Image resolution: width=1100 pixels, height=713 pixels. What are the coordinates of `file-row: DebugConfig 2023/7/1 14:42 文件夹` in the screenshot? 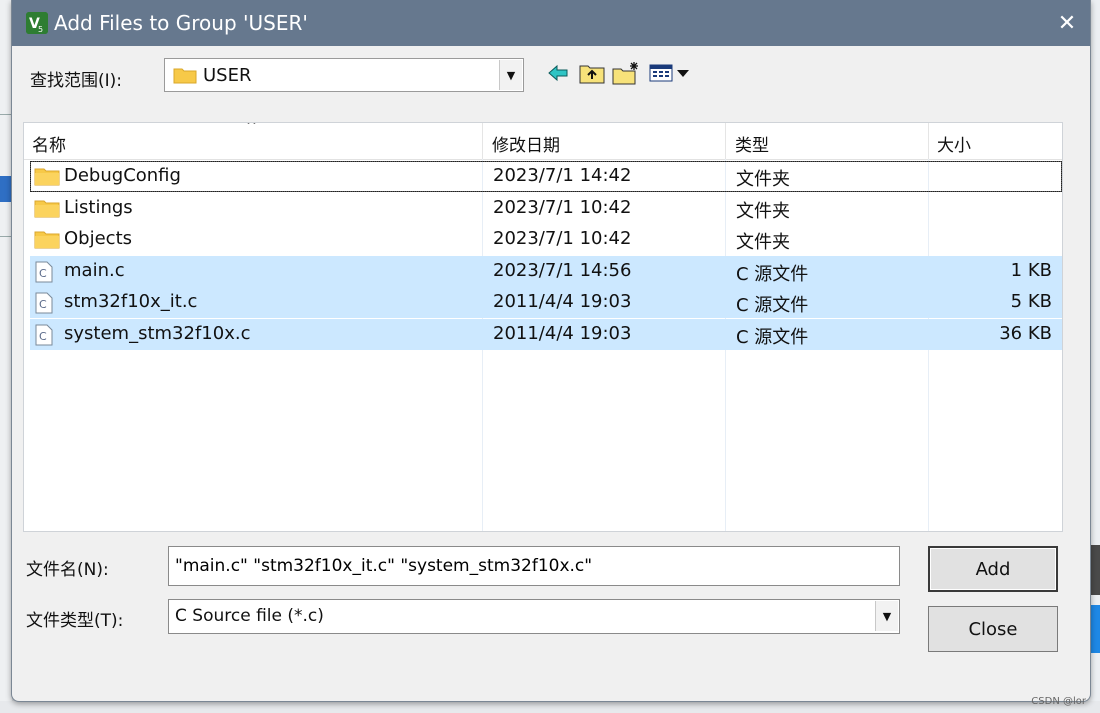 It's located at (546, 176).